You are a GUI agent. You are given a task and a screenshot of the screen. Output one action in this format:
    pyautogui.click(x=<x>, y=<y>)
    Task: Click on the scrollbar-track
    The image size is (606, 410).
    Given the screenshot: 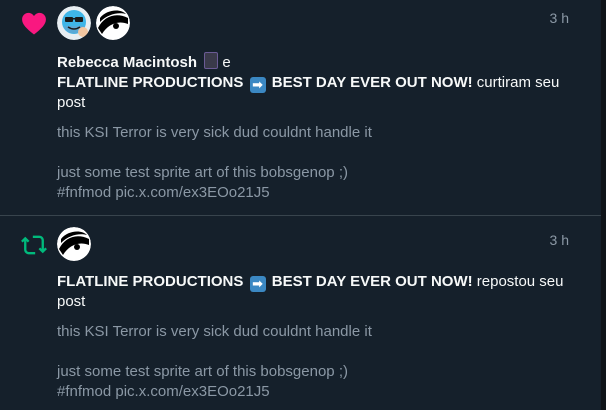 What is the action you would take?
    pyautogui.click(x=603, y=205)
    